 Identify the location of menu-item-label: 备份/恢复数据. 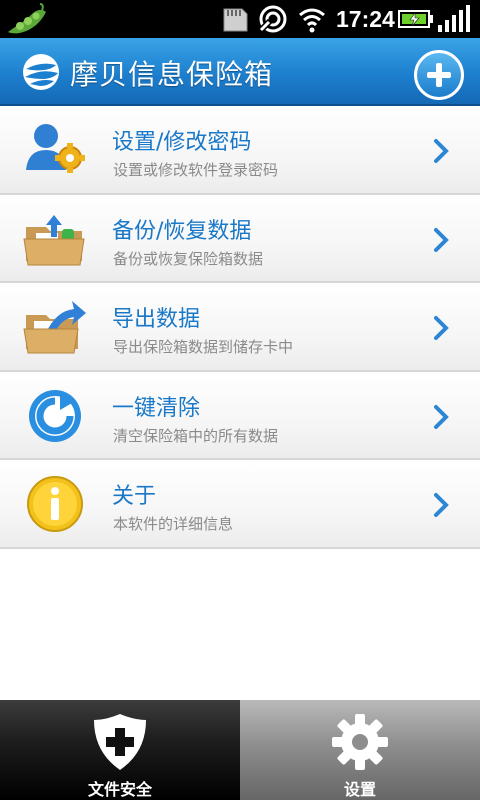
(182, 231).